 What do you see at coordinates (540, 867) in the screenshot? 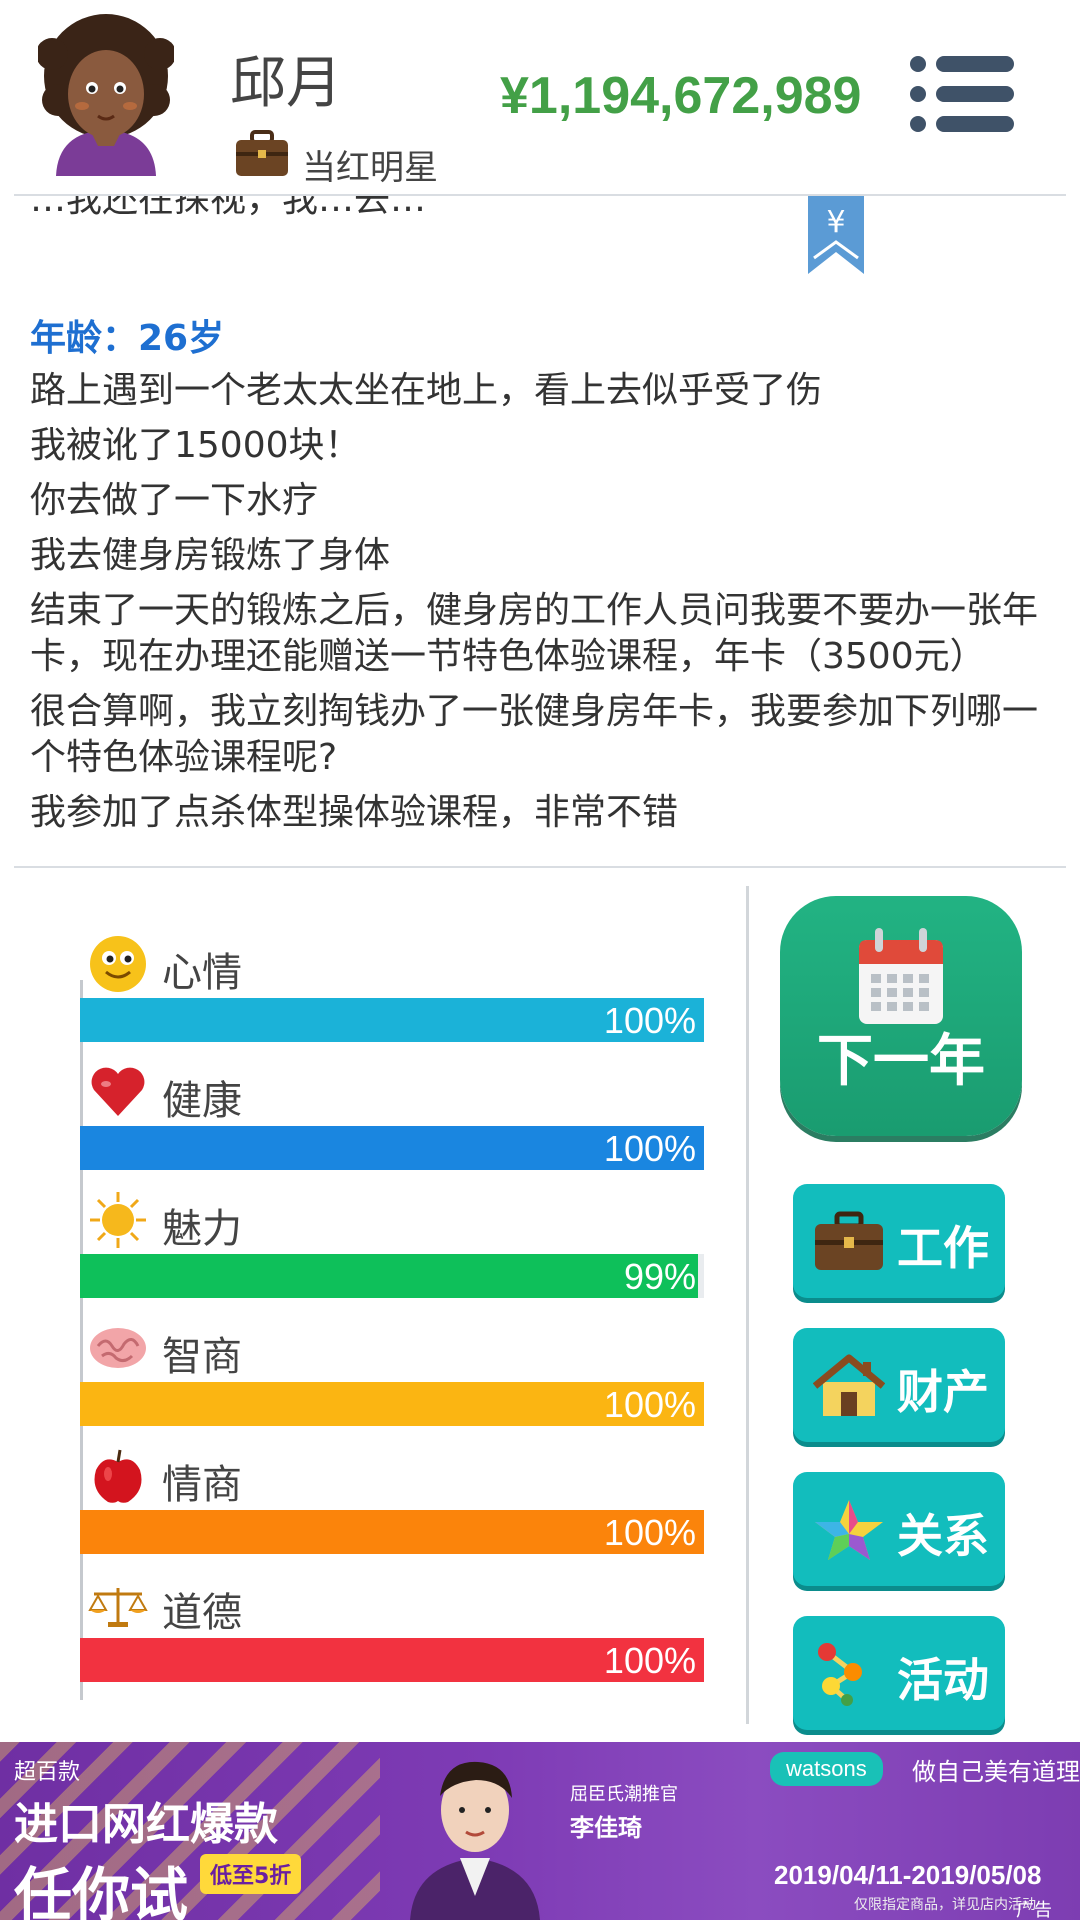
I see `log-divider` at bounding box center [540, 867].